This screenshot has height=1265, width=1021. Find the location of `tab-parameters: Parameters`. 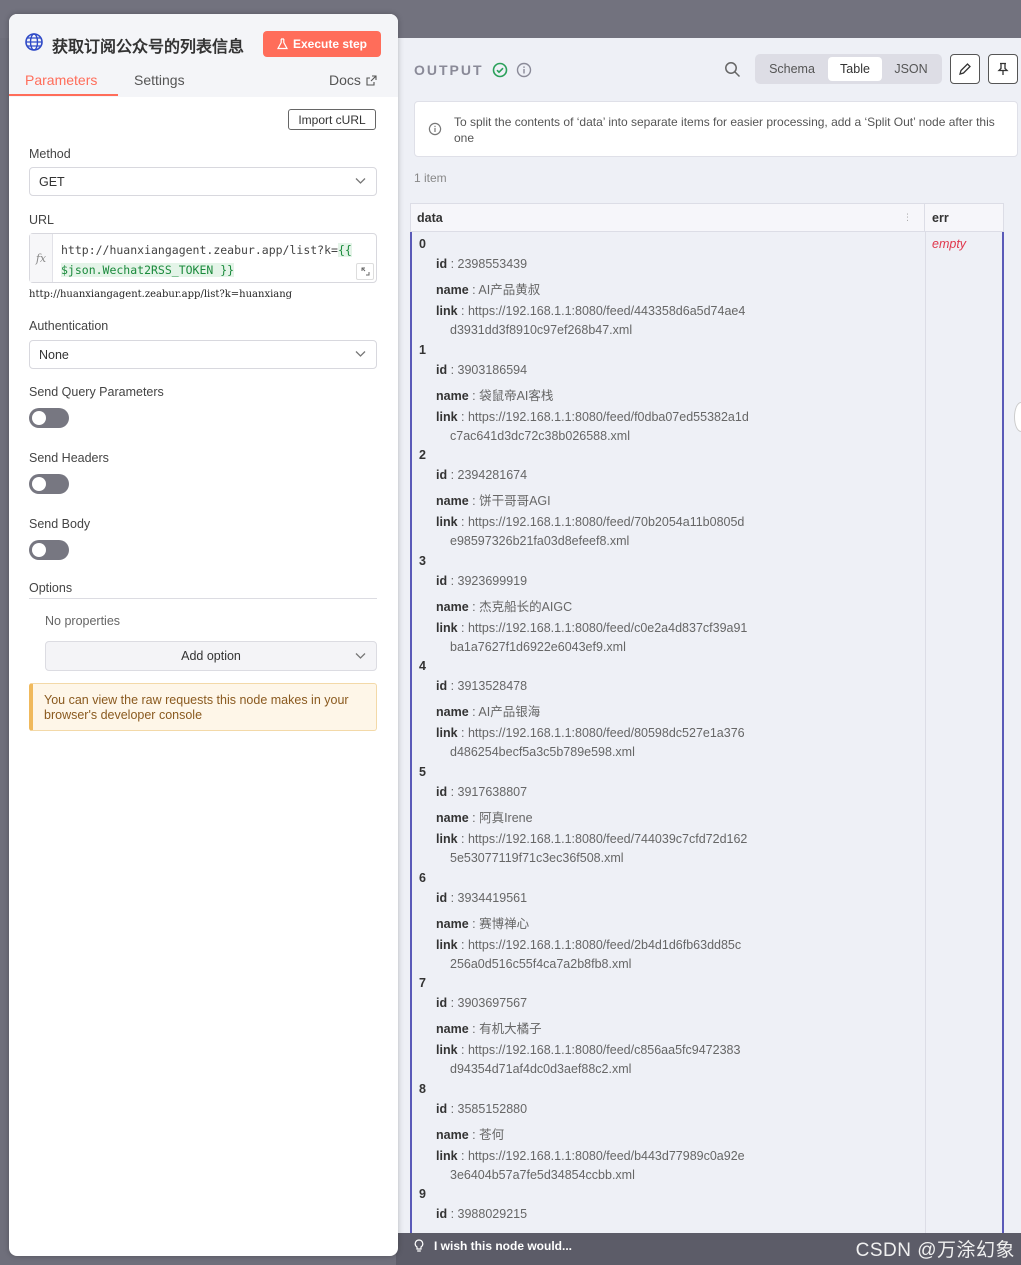

tab-parameters: Parameters is located at coordinates (61, 80).